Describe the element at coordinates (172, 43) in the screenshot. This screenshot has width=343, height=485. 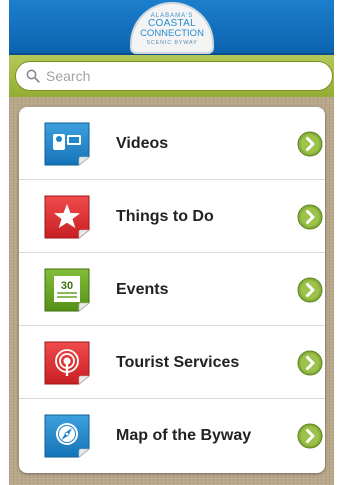
I see `logo-line-4: SCENIC BYWAY` at that location.